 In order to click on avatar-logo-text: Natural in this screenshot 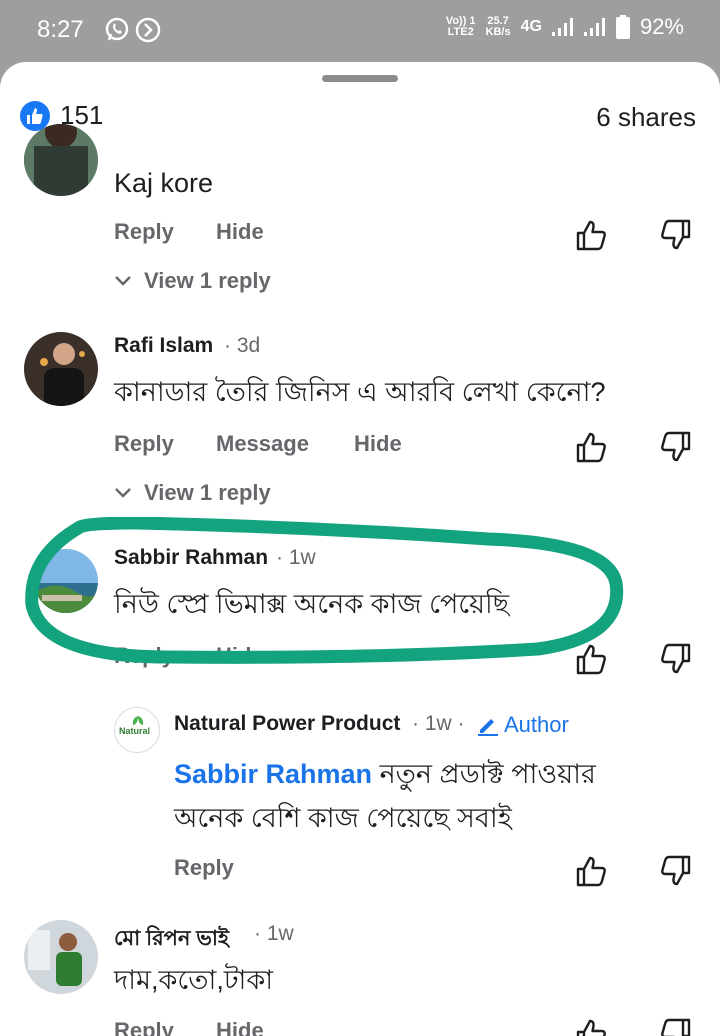, I will do `click(135, 731)`.